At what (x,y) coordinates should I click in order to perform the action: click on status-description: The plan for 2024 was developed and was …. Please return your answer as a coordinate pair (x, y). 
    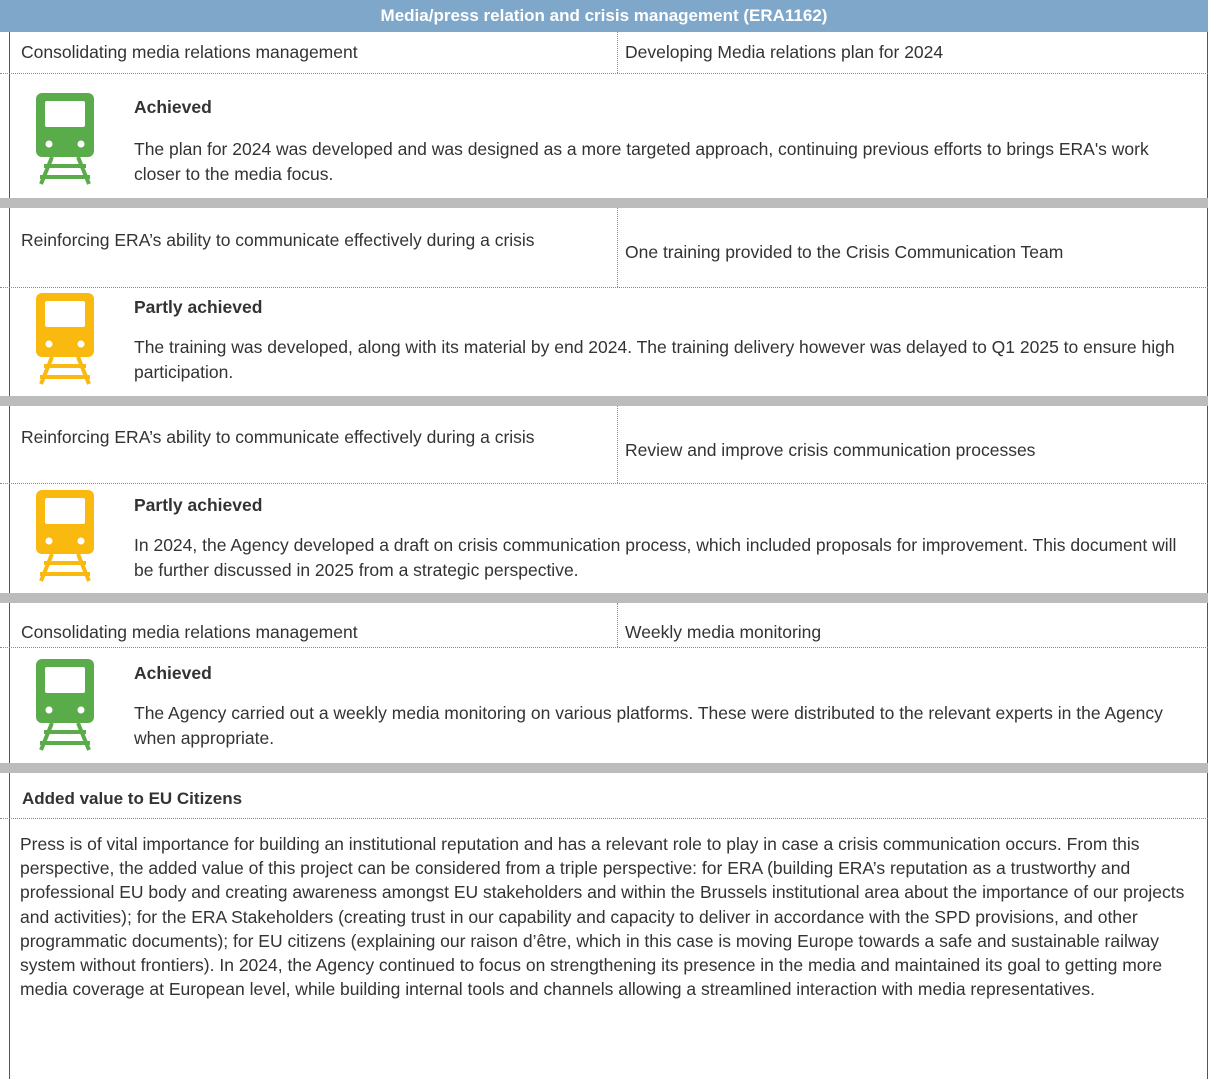
    Looking at the image, I should click on (641, 161).